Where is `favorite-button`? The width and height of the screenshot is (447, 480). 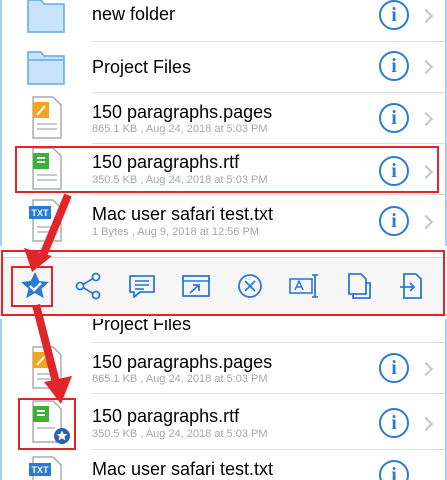 favorite-button is located at coordinates (35, 286).